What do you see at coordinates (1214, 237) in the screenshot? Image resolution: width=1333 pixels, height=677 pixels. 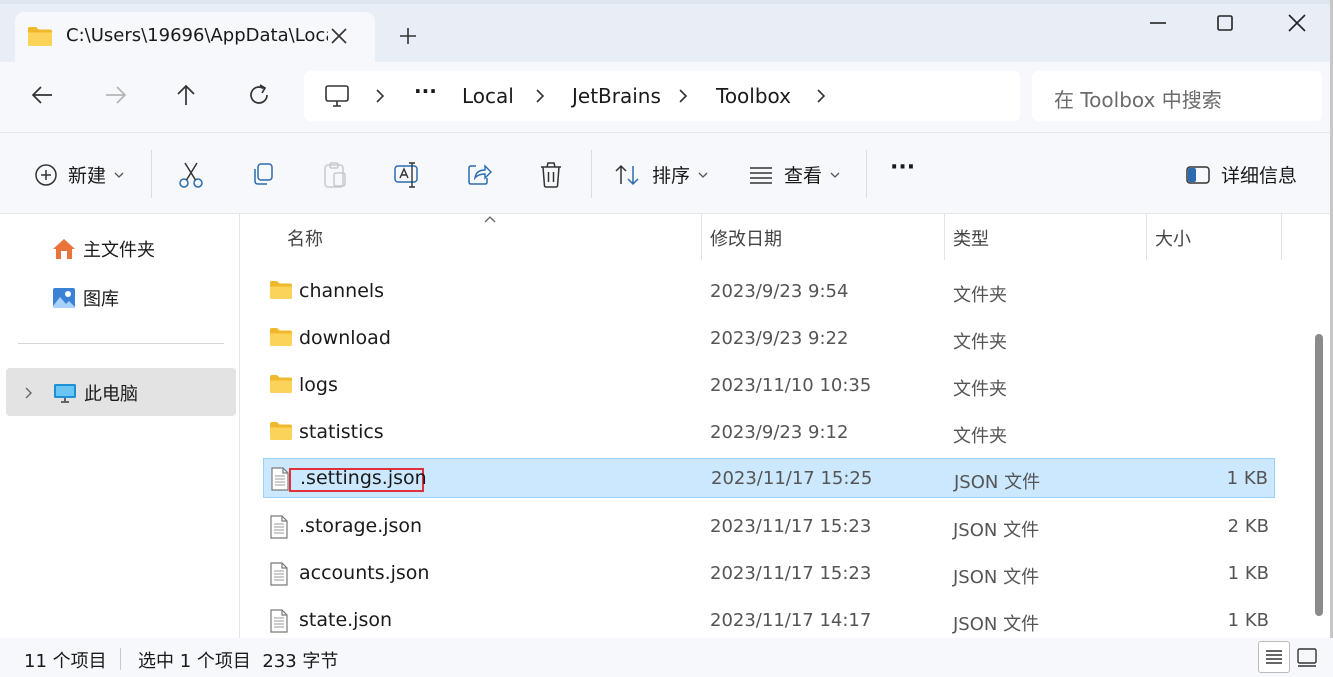 I see `column-header-size: 大小` at bounding box center [1214, 237].